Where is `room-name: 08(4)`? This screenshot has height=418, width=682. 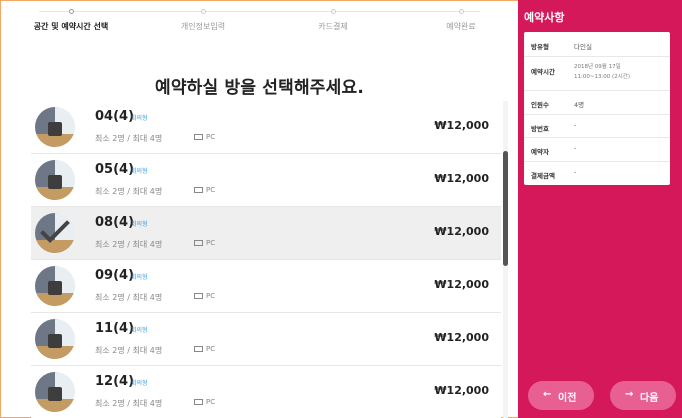 room-name: 08(4) is located at coordinates (115, 222).